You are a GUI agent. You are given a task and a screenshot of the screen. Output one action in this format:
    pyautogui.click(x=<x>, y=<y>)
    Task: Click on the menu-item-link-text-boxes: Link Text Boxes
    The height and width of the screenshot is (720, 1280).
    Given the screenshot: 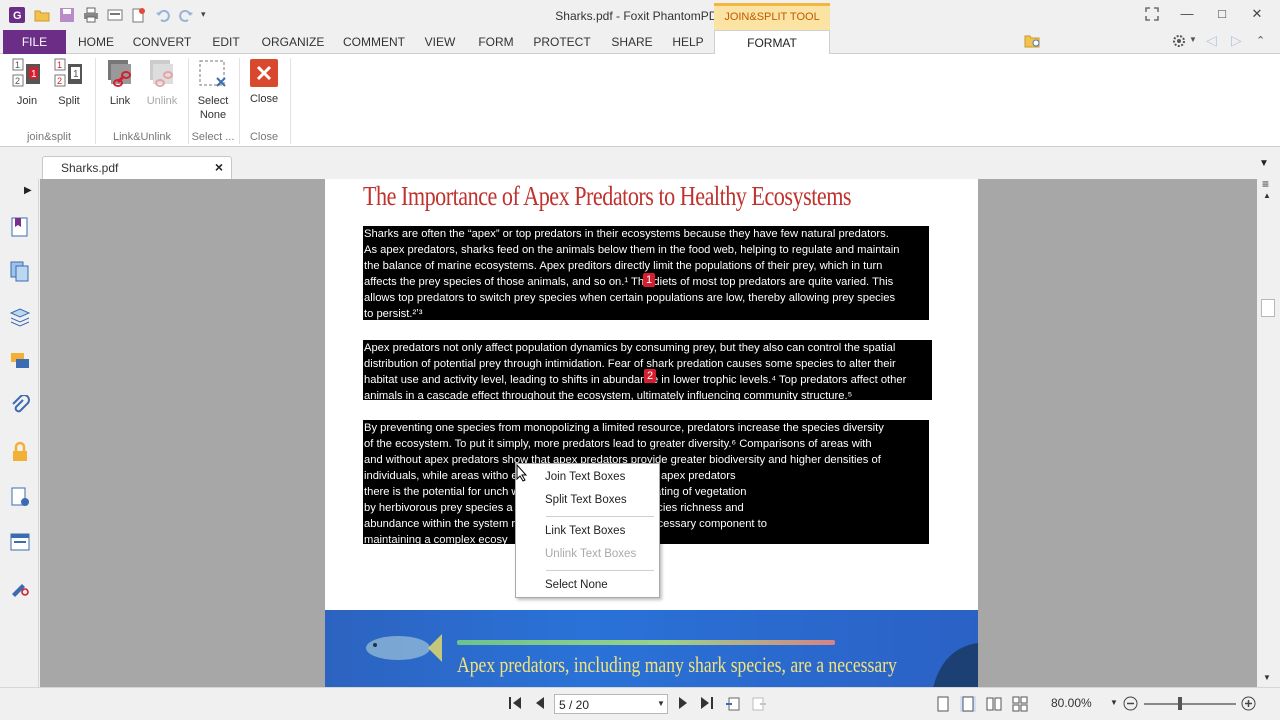 What is the action you would take?
    pyautogui.click(x=585, y=531)
    